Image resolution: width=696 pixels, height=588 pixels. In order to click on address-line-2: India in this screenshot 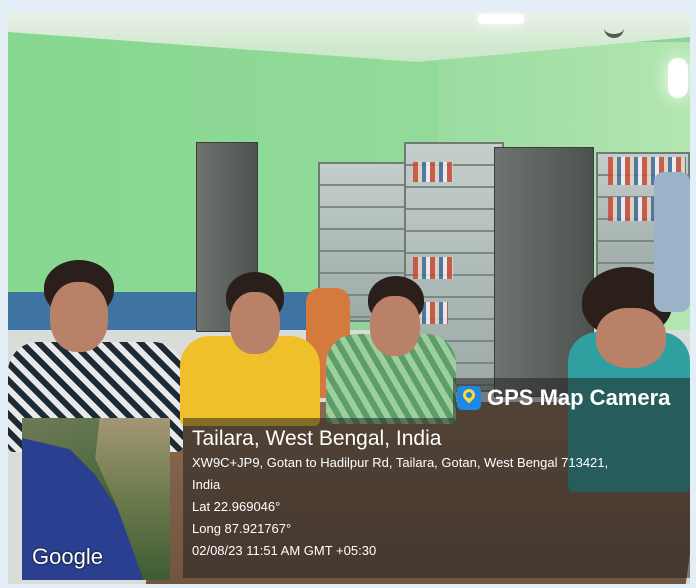, I will do `click(206, 484)`.